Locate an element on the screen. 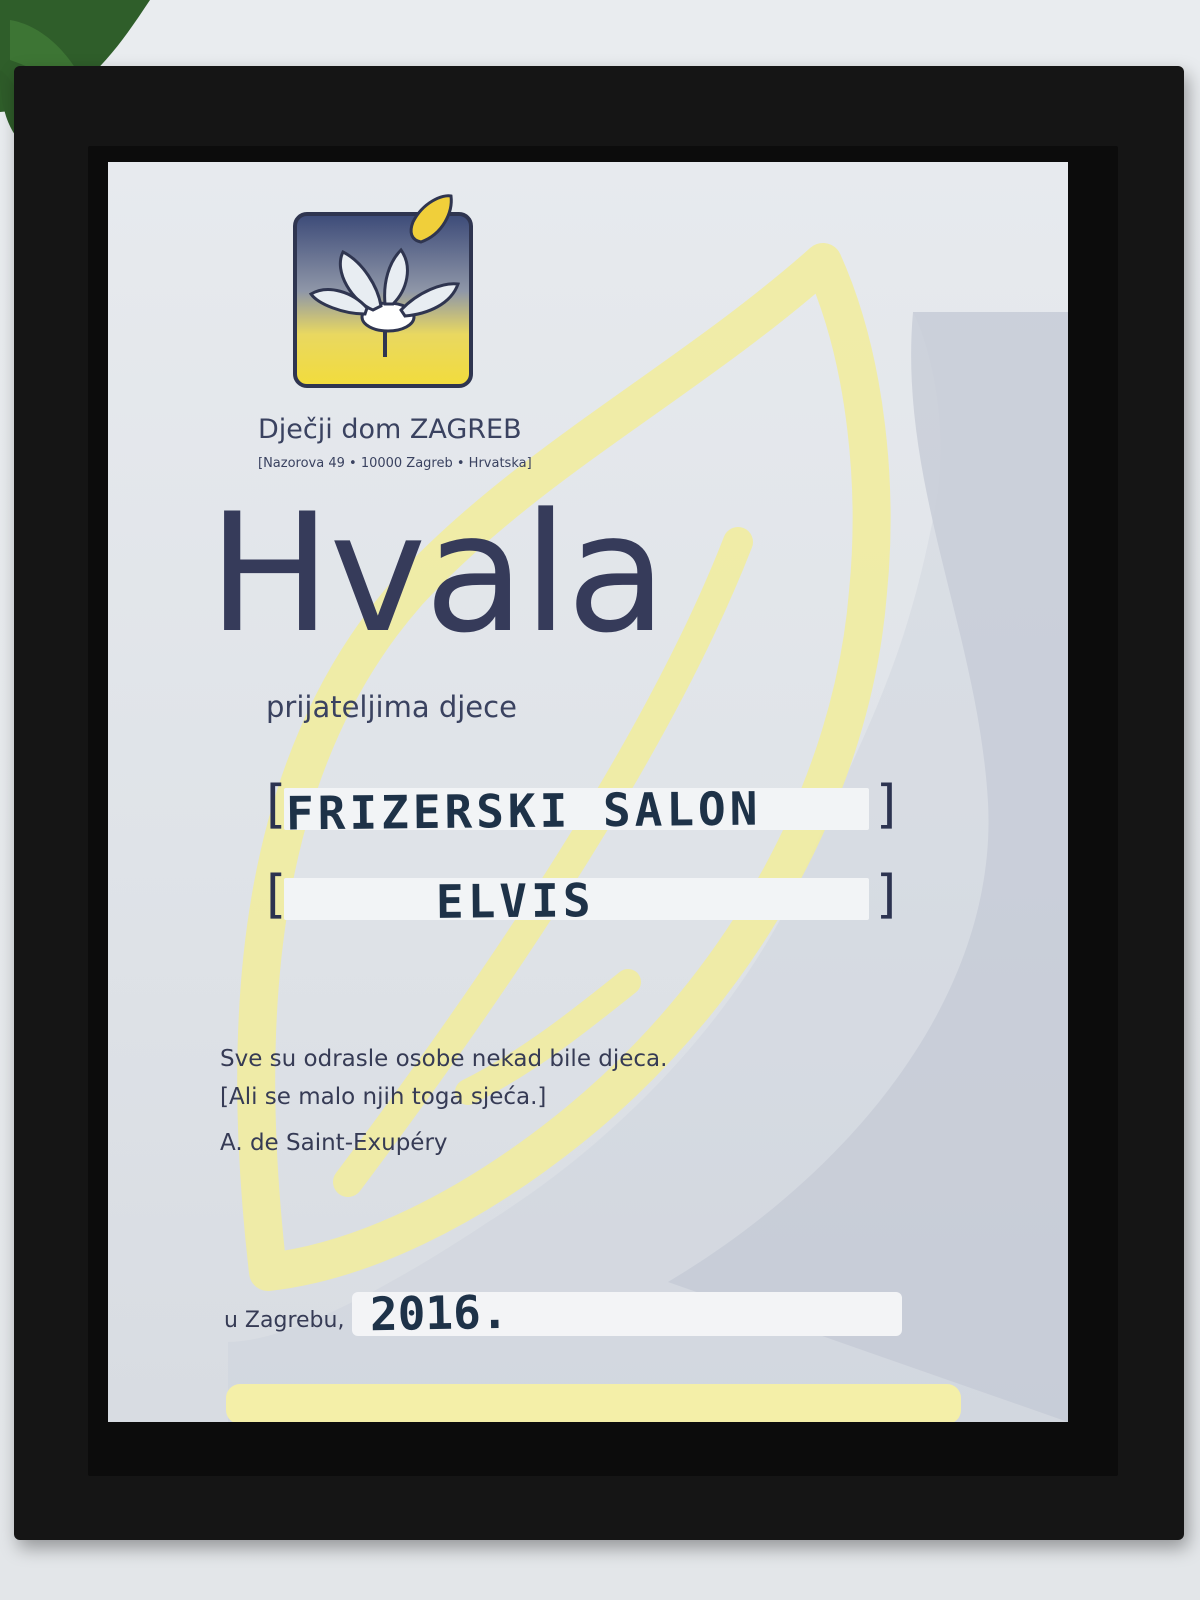 The width and height of the screenshot is (1200, 1600). place-label: u Zagrebu, is located at coordinates (284, 1320).